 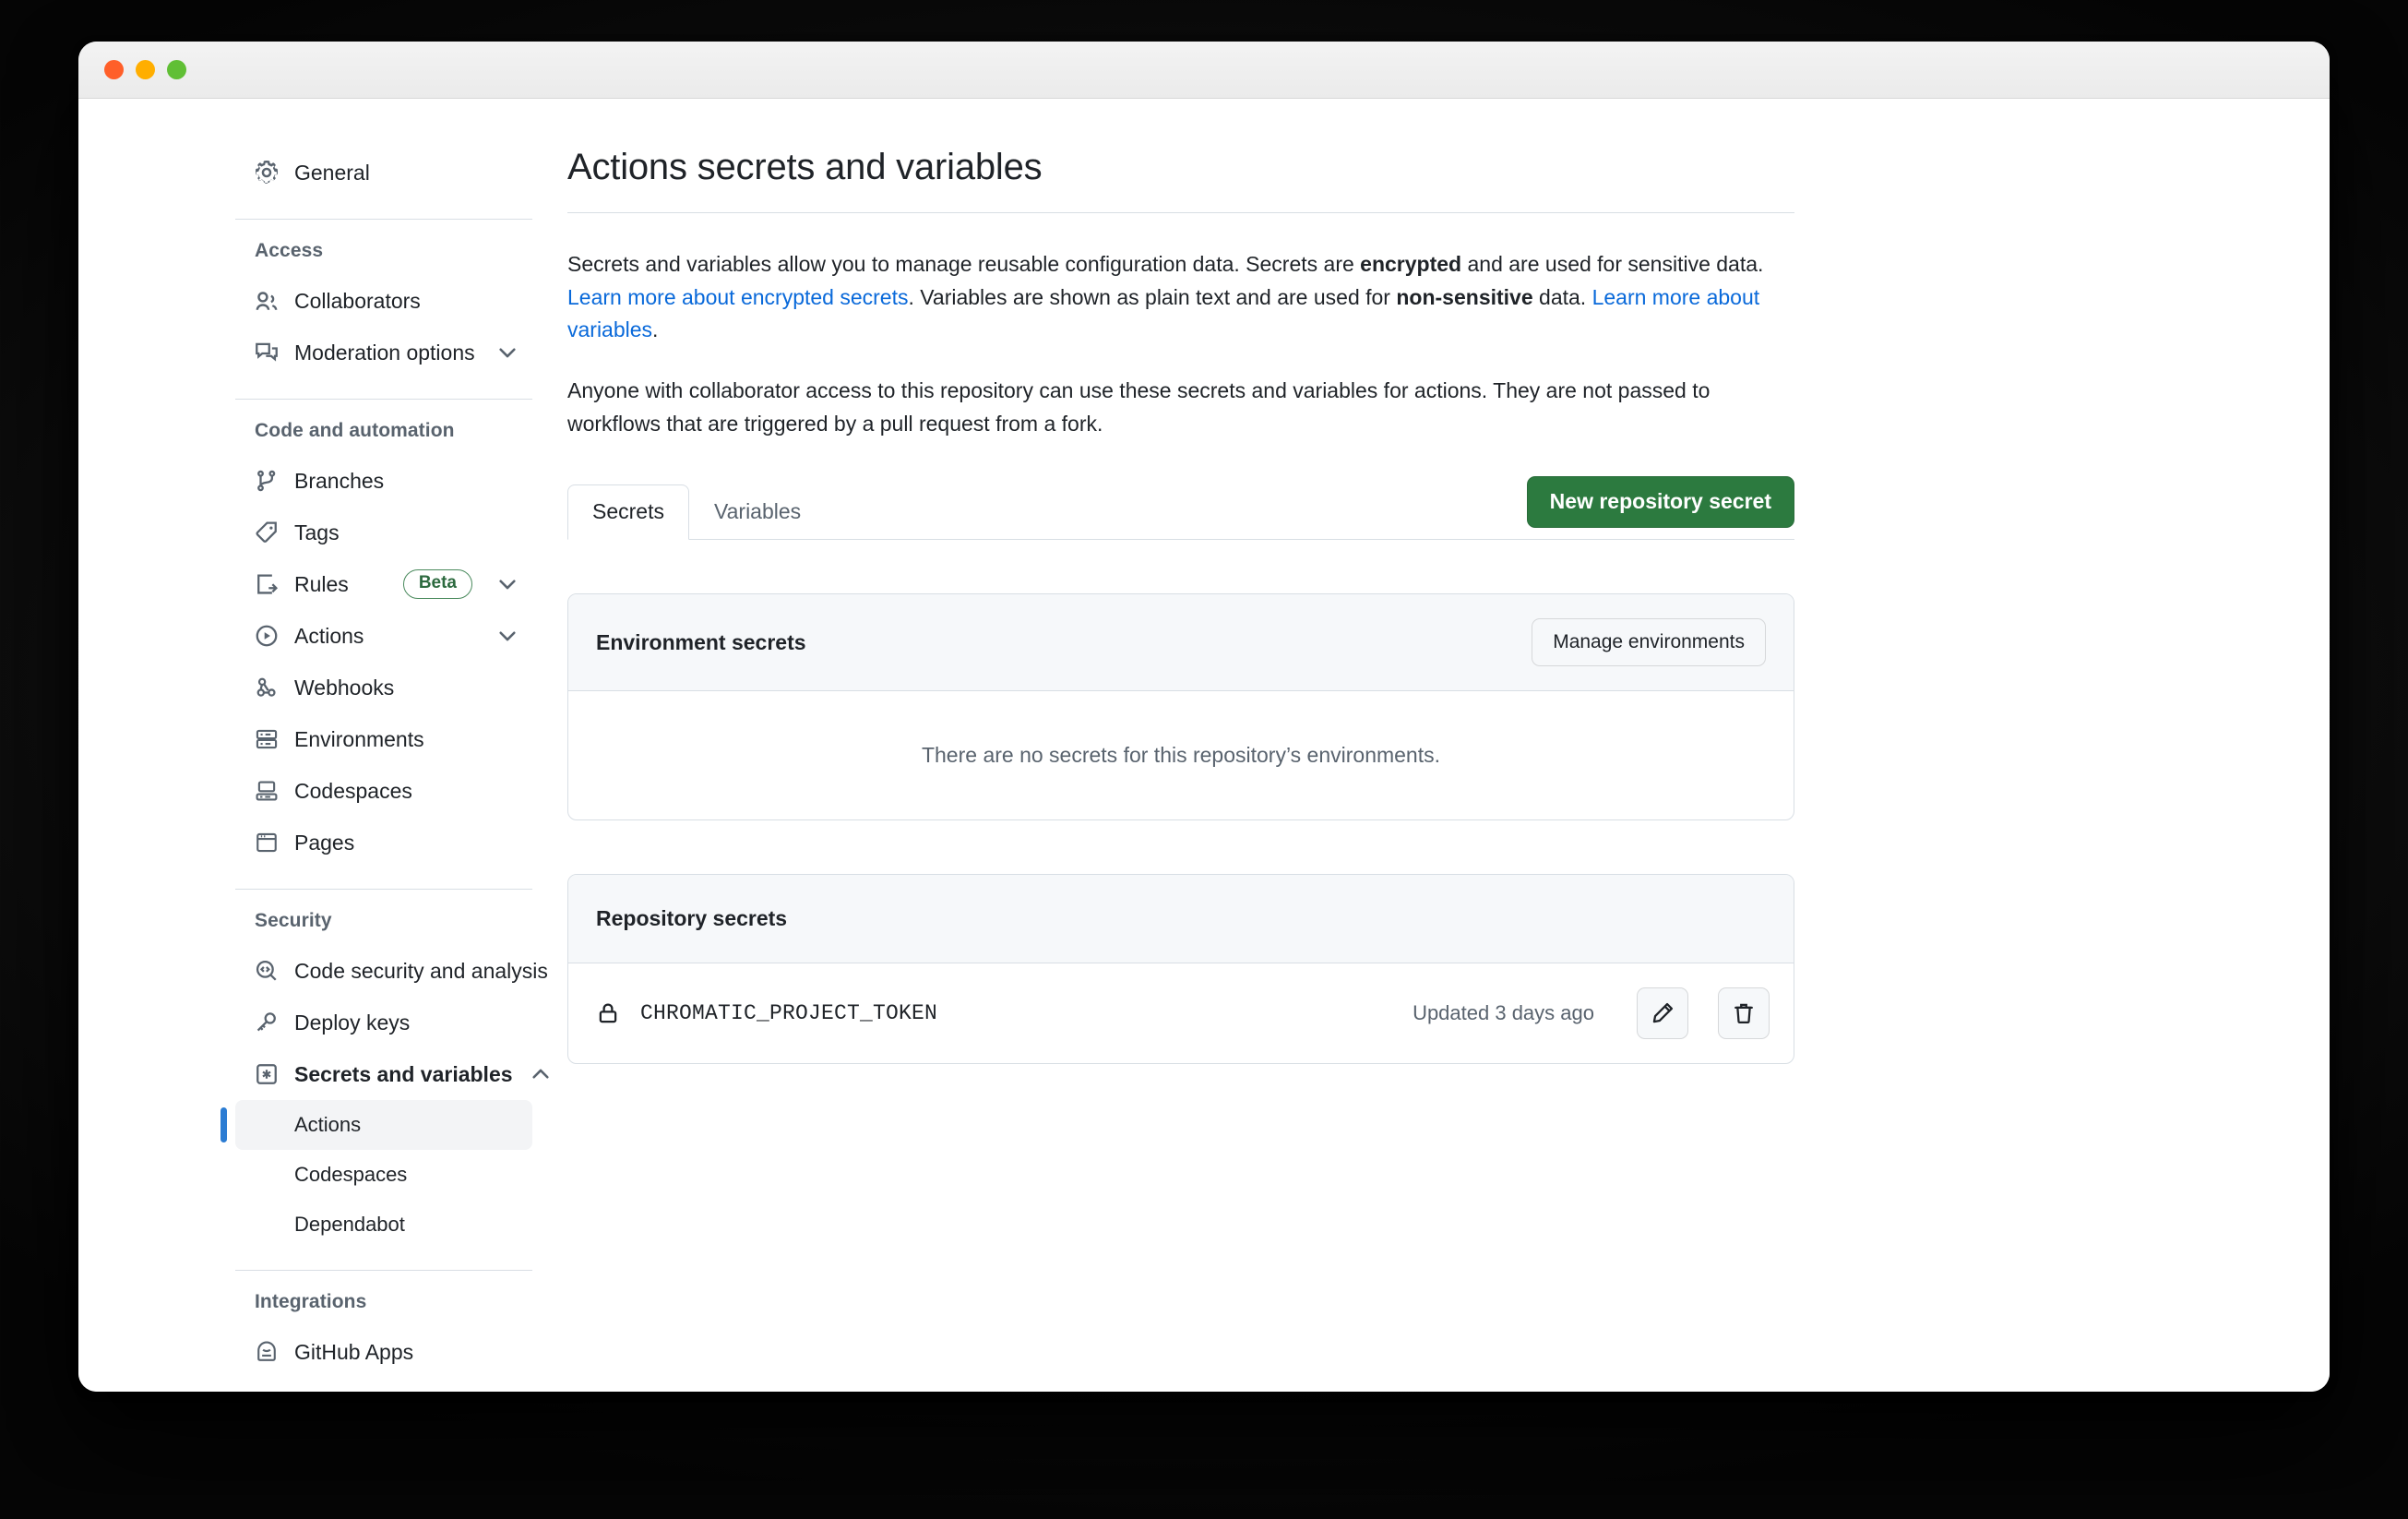 What do you see at coordinates (267, 1023) in the screenshot?
I see `key-icon` at bounding box center [267, 1023].